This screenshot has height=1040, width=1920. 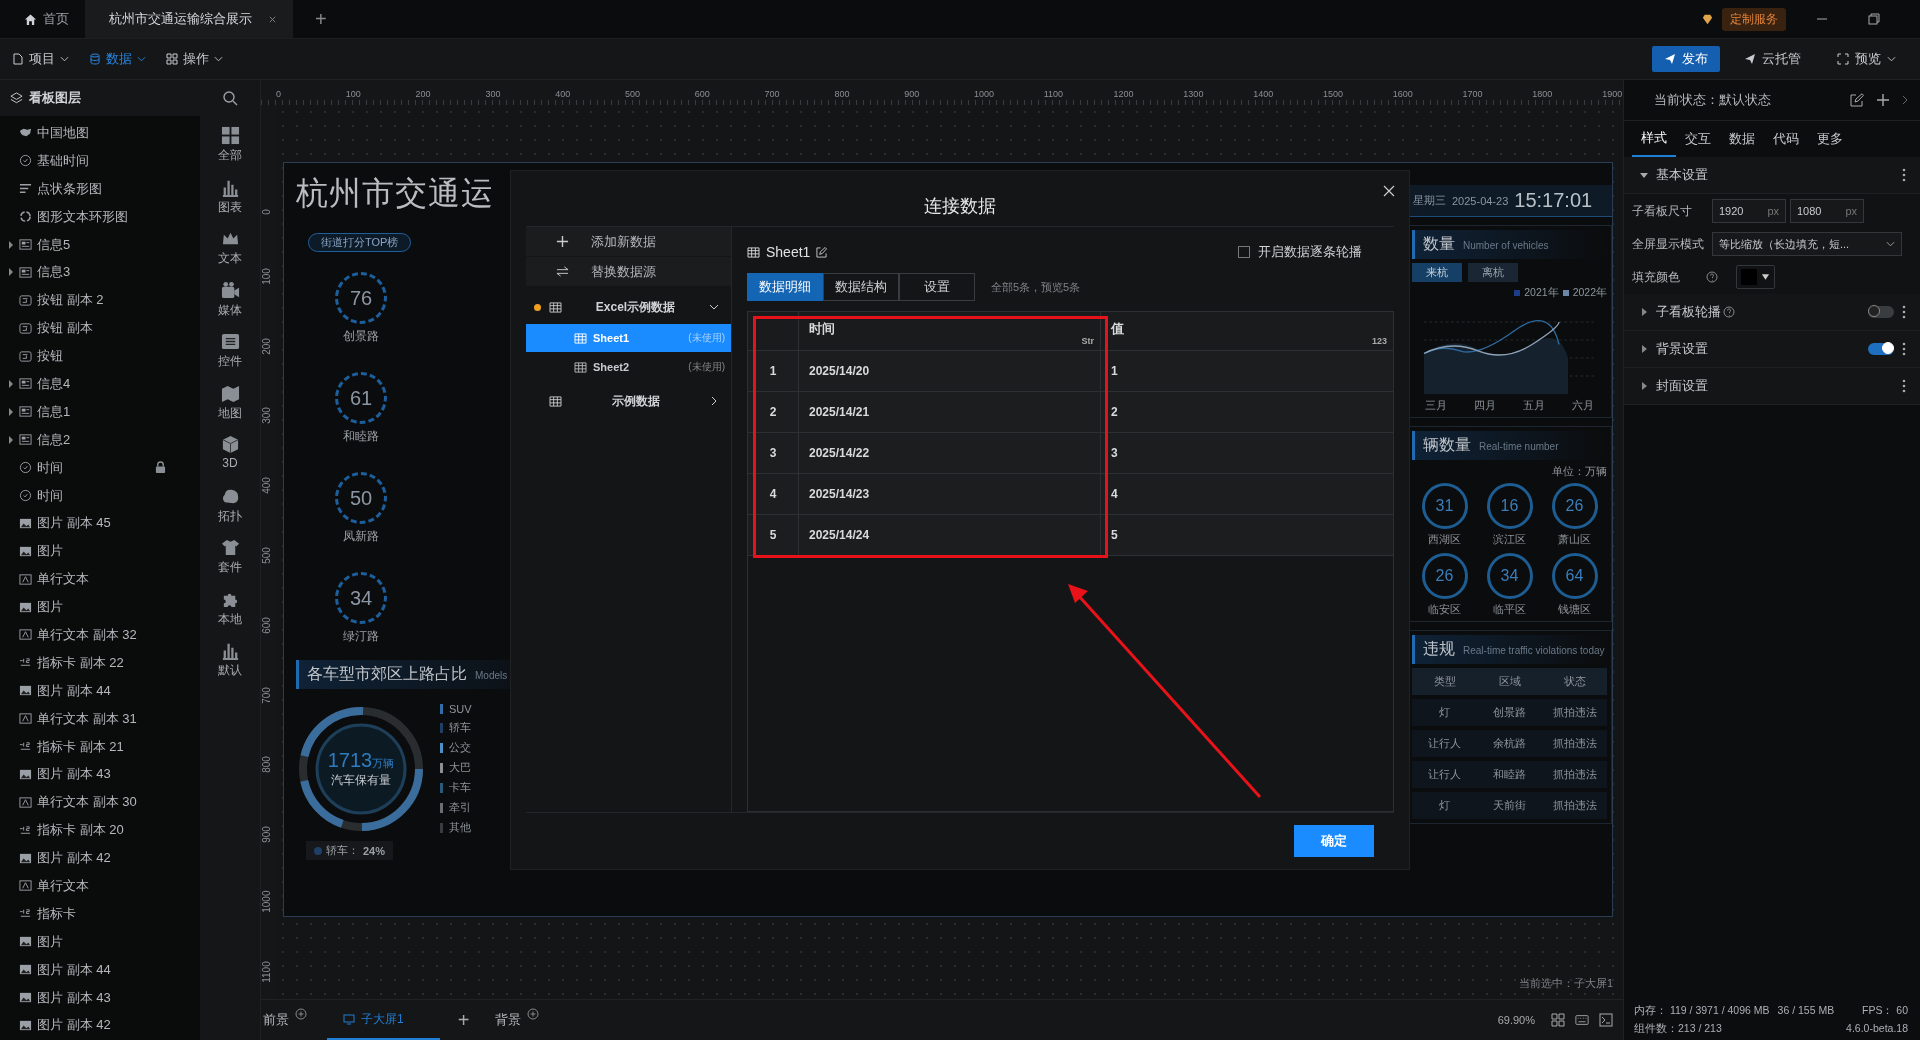 I want to click on category-button: 文本, so click(x=230, y=255).